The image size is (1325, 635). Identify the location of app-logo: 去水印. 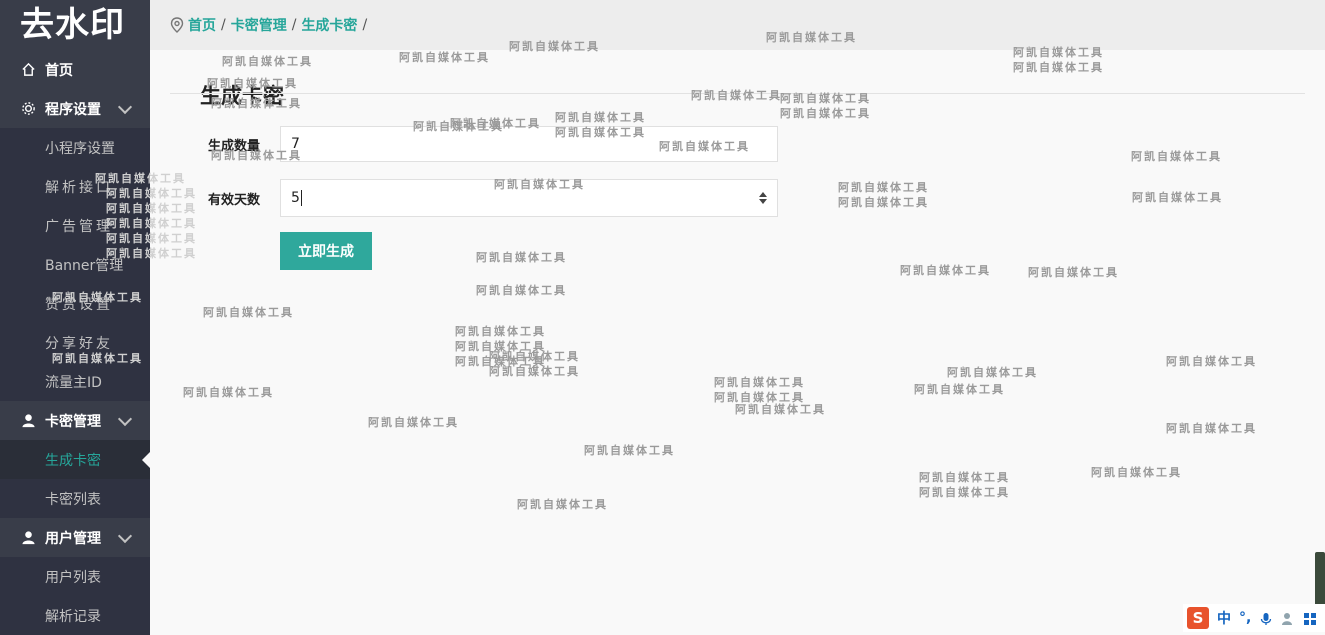
(75, 25).